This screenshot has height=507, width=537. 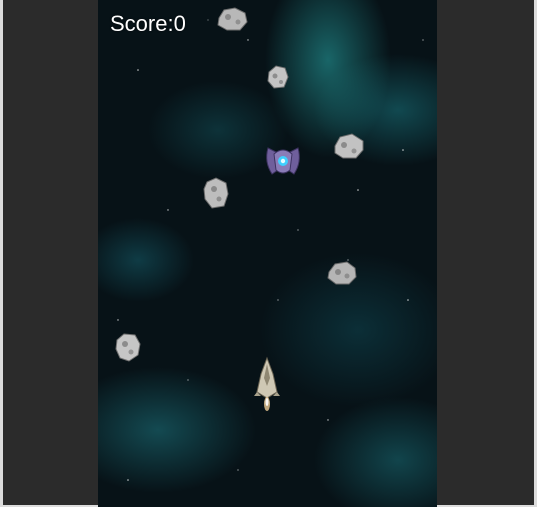 What do you see at coordinates (283, 161) in the screenshot?
I see `enemy-ship` at bounding box center [283, 161].